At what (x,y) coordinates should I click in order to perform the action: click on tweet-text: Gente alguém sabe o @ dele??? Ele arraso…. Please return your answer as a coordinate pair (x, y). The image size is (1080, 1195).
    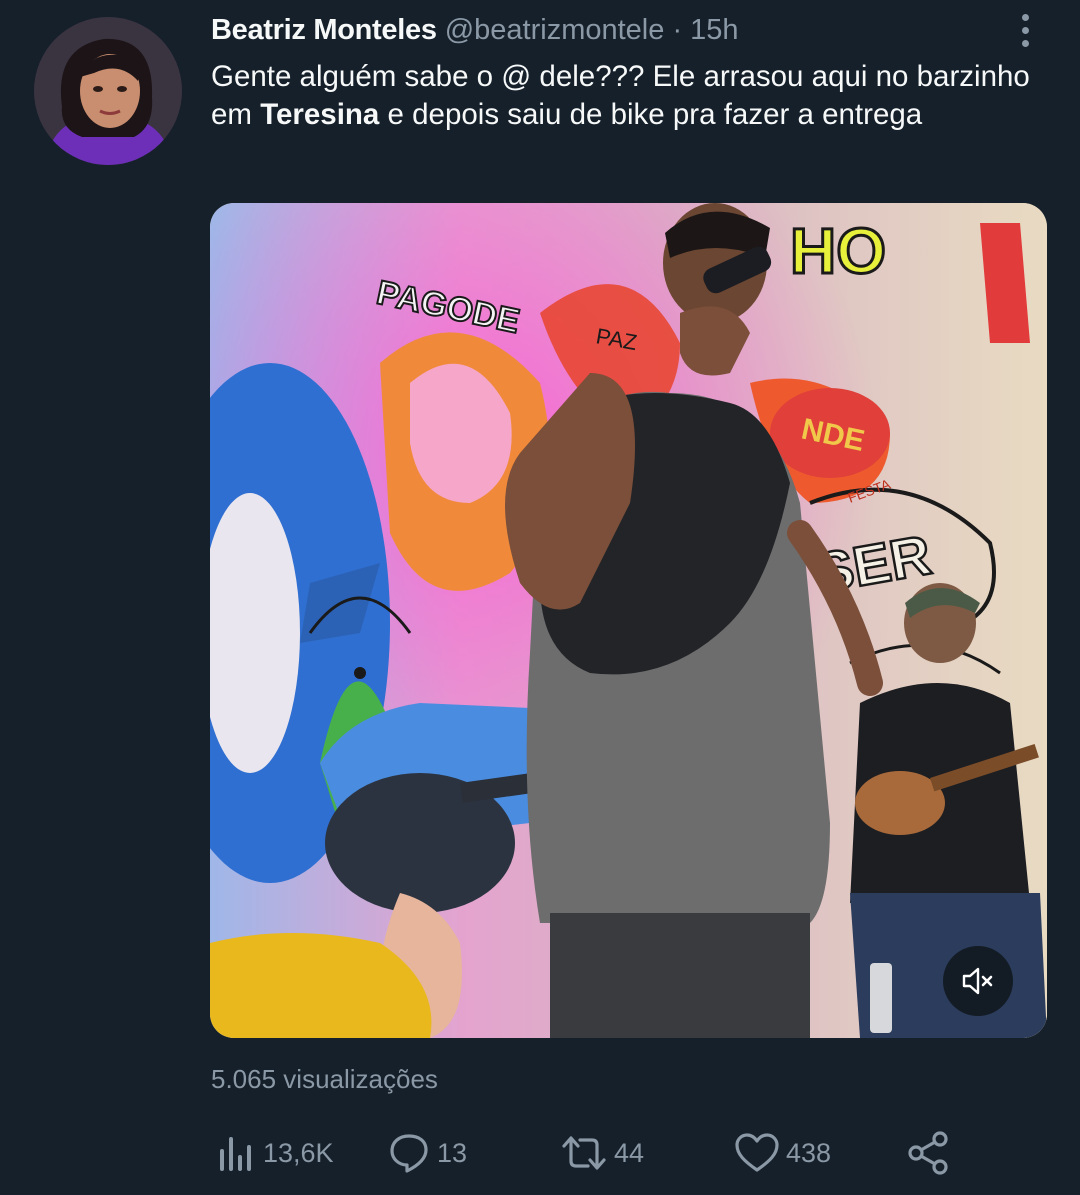
    Looking at the image, I should click on (626, 96).